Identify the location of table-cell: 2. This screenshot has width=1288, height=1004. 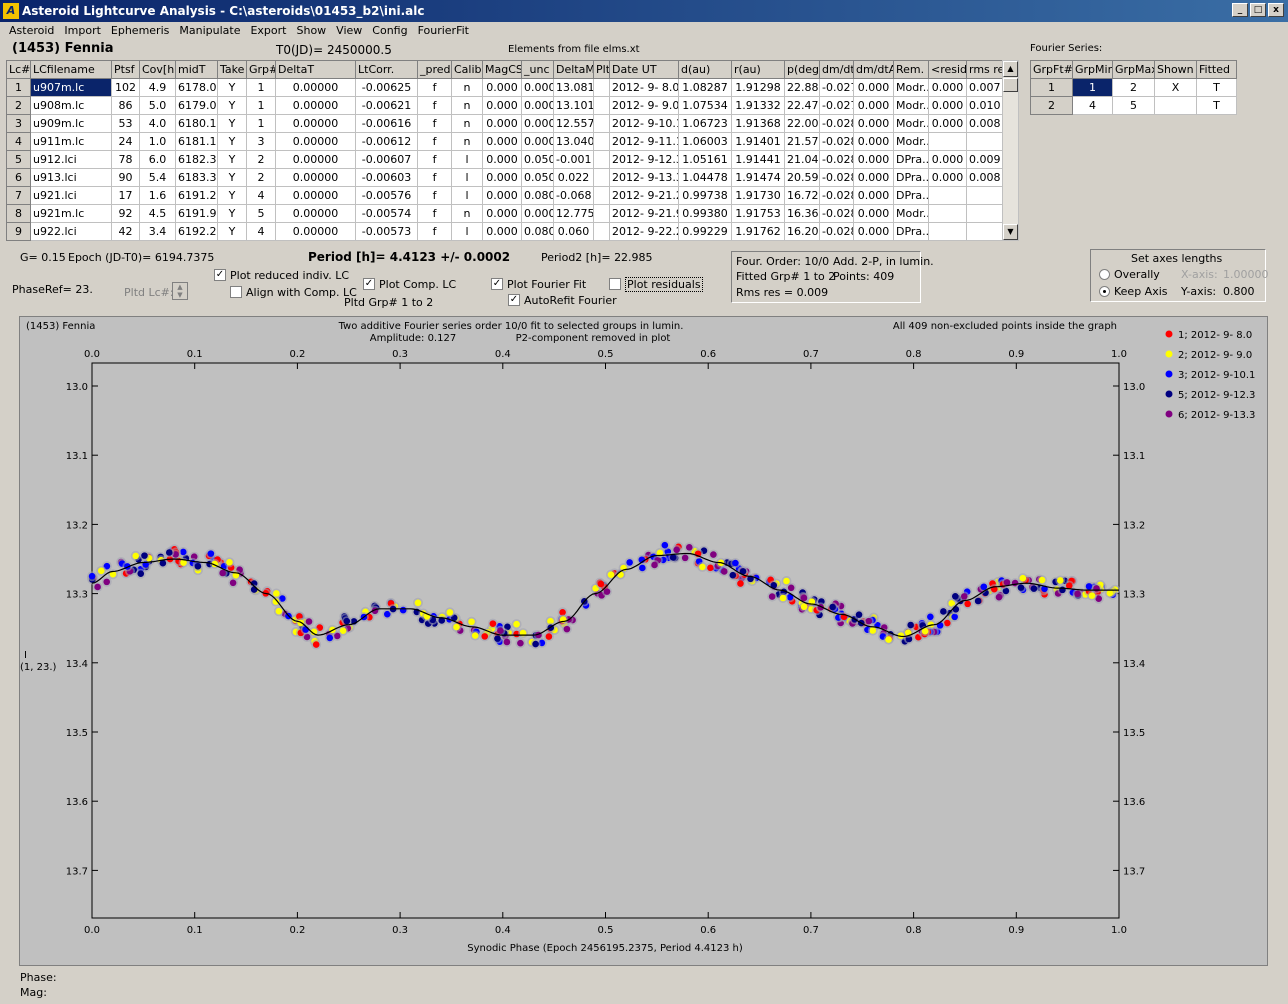
(1133, 87).